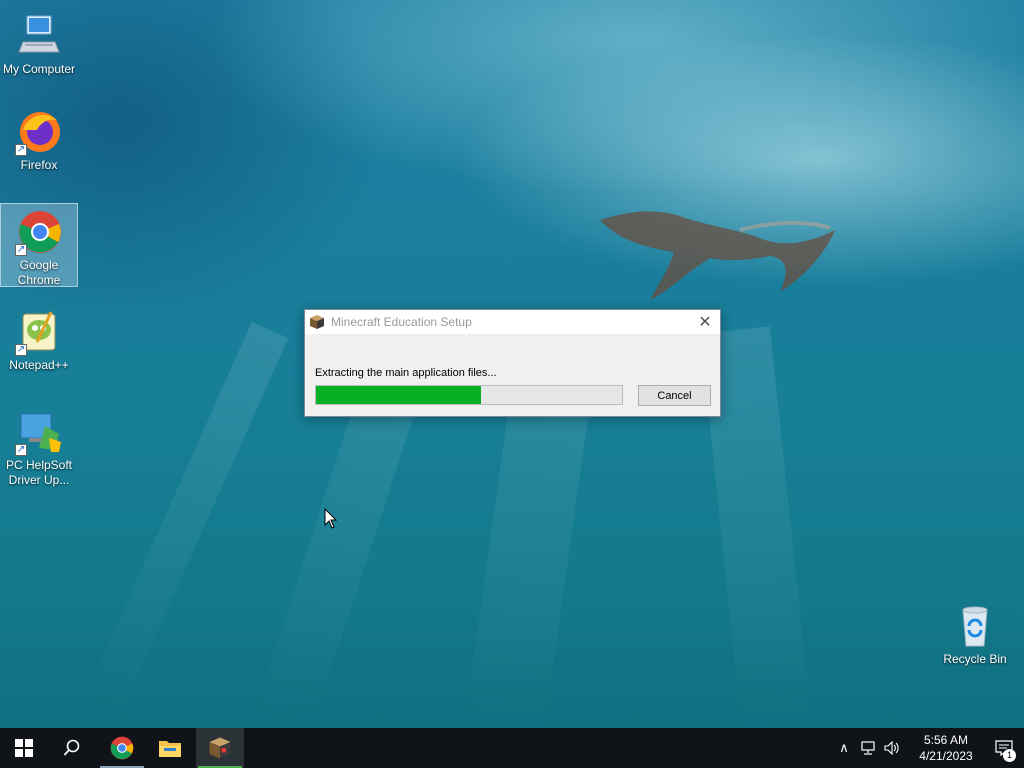 The width and height of the screenshot is (1024, 768). What do you see at coordinates (39, 132) in the screenshot?
I see `firefox-icon: ↗` at bounding box center [39, 132].